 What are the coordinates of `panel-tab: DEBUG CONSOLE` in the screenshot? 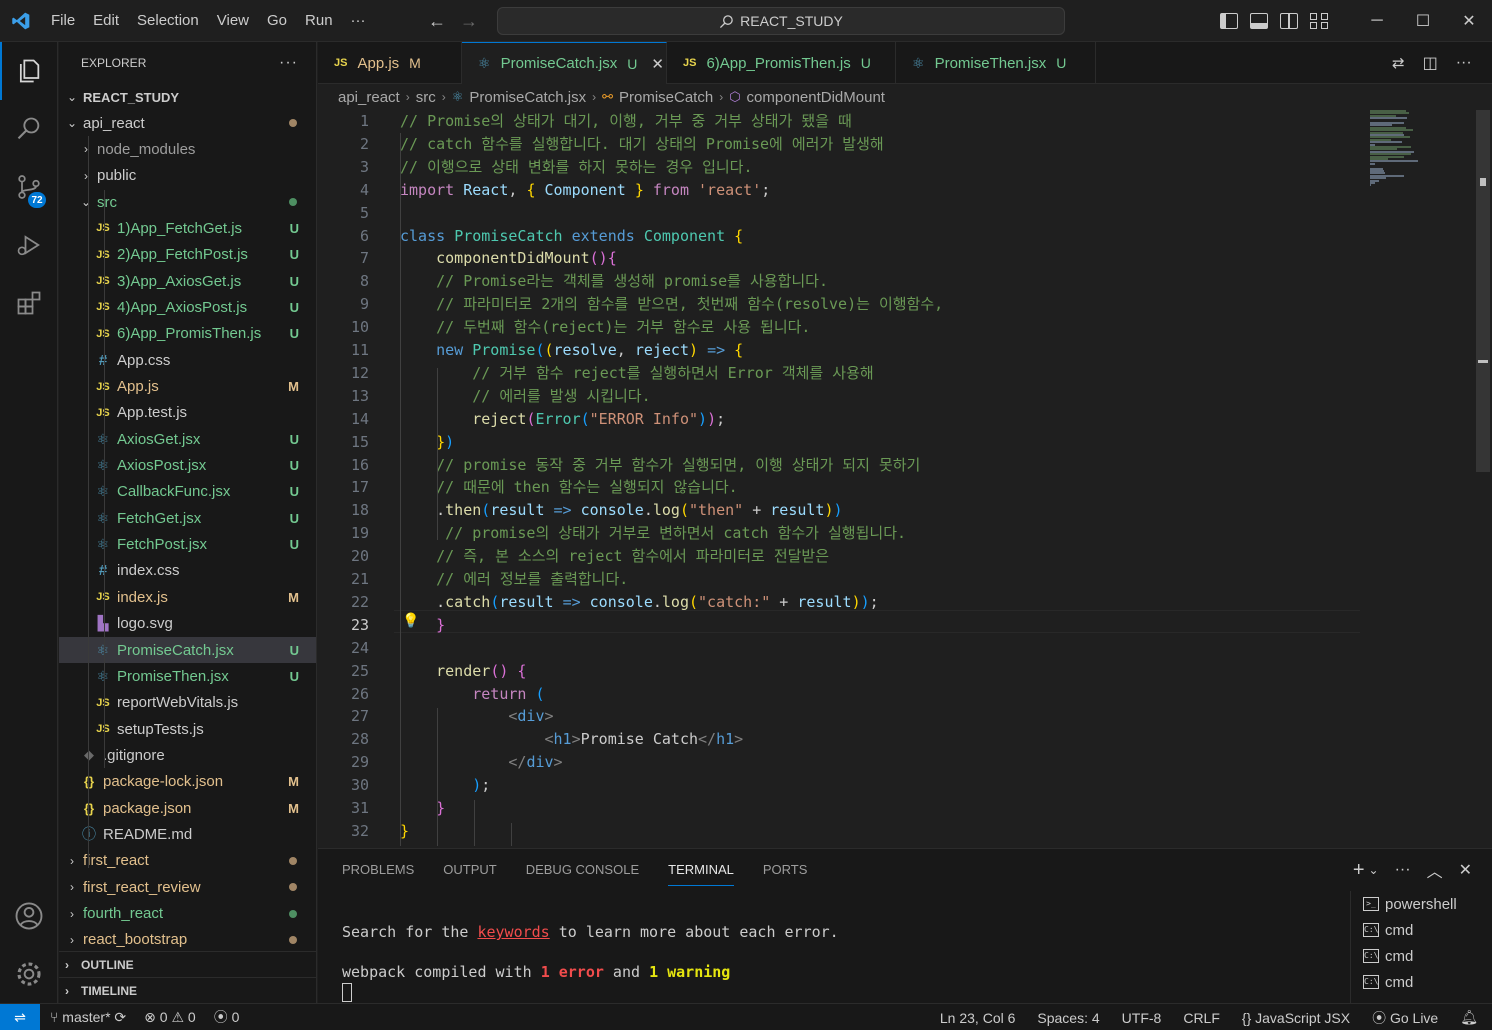 It's located at (582, 870).